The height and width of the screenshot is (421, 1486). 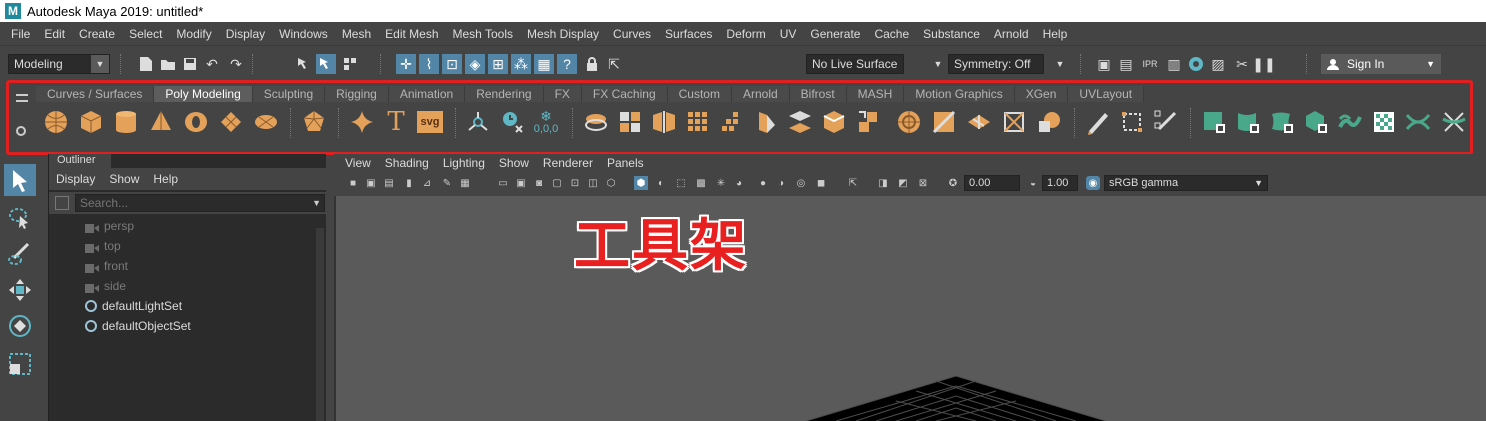 What do you see at coordinates (868, 122) in the screenshot?
I see `append-polygon-icon` at bounding box center [868, 122].